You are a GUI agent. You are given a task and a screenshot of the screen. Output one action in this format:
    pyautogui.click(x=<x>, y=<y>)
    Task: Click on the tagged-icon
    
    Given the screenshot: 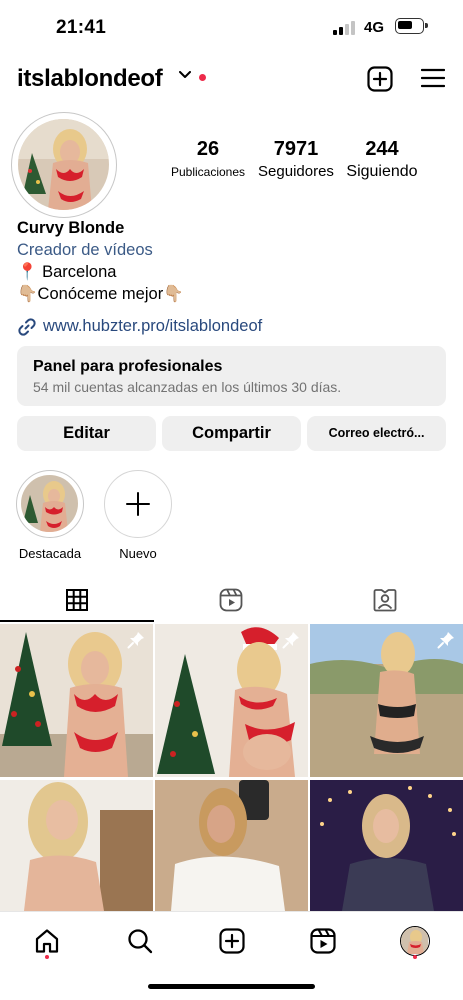 What is the action you would take?
    pyautogui.click(x=385, y=600)
    